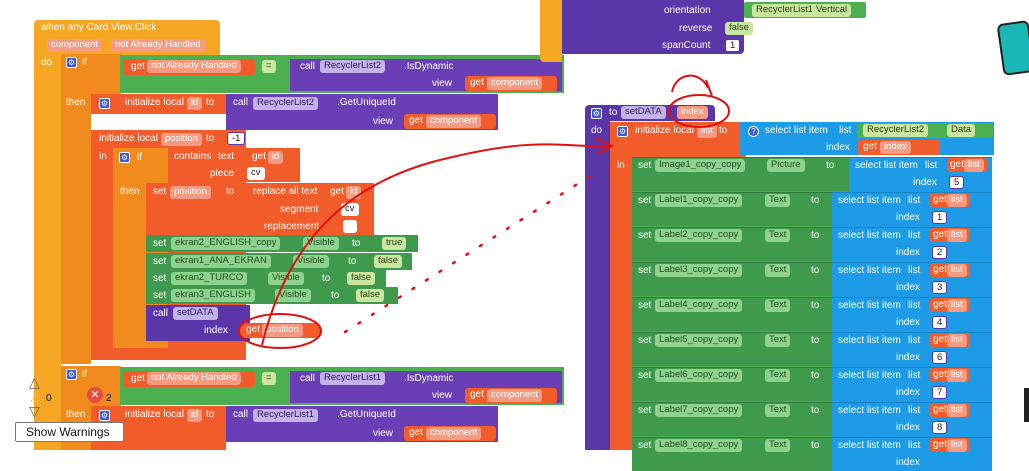 This screenshot has width=1029, height=471. Describe the element at coordinates (195, 313) in the screenshot. I see `proc-dropdown: setDATA` at that location.